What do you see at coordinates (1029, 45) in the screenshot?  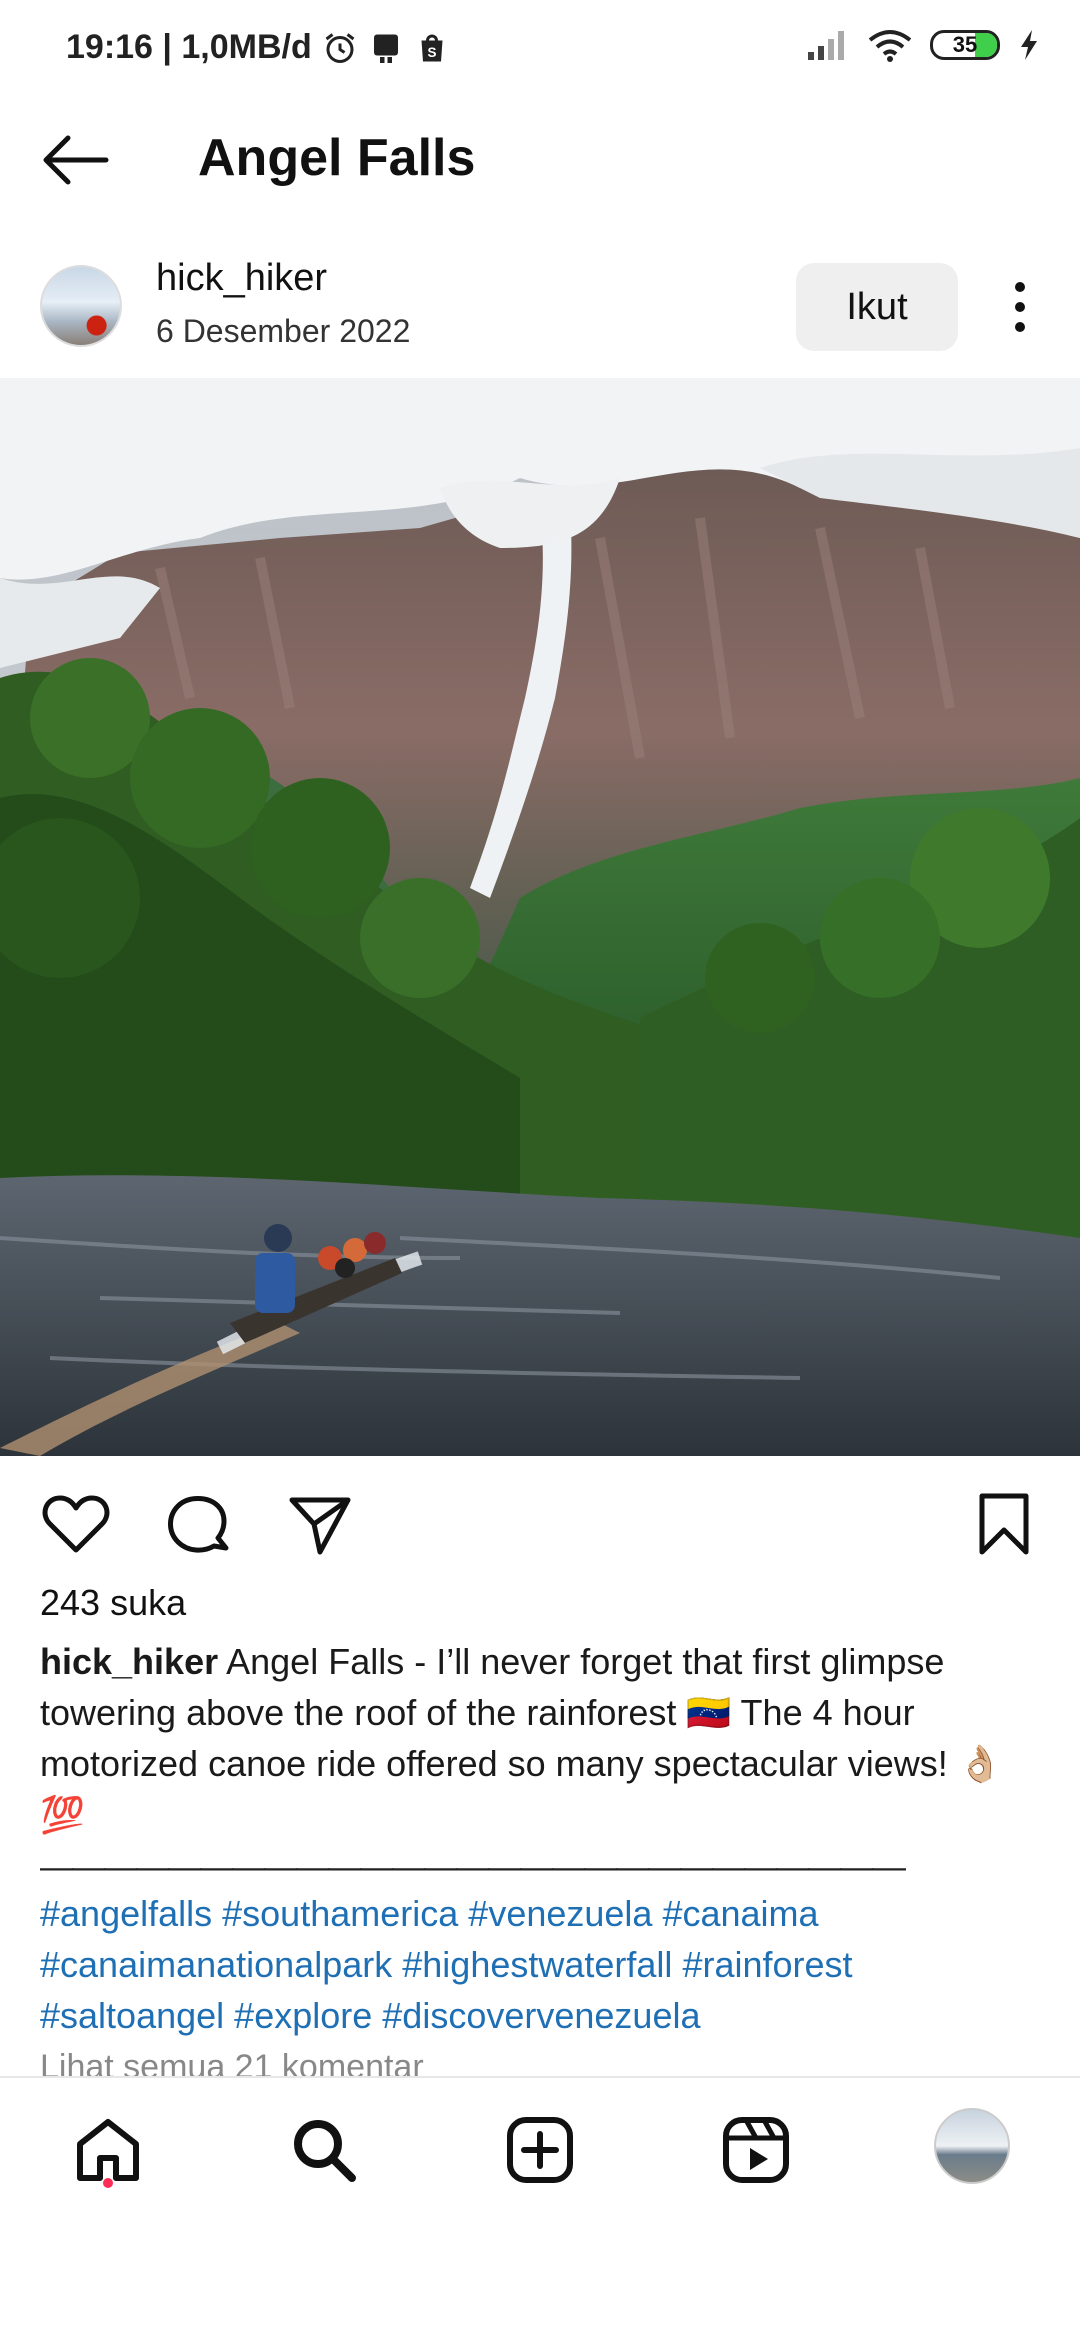 I see `charging-icon` at bounding box center [1029, 45].